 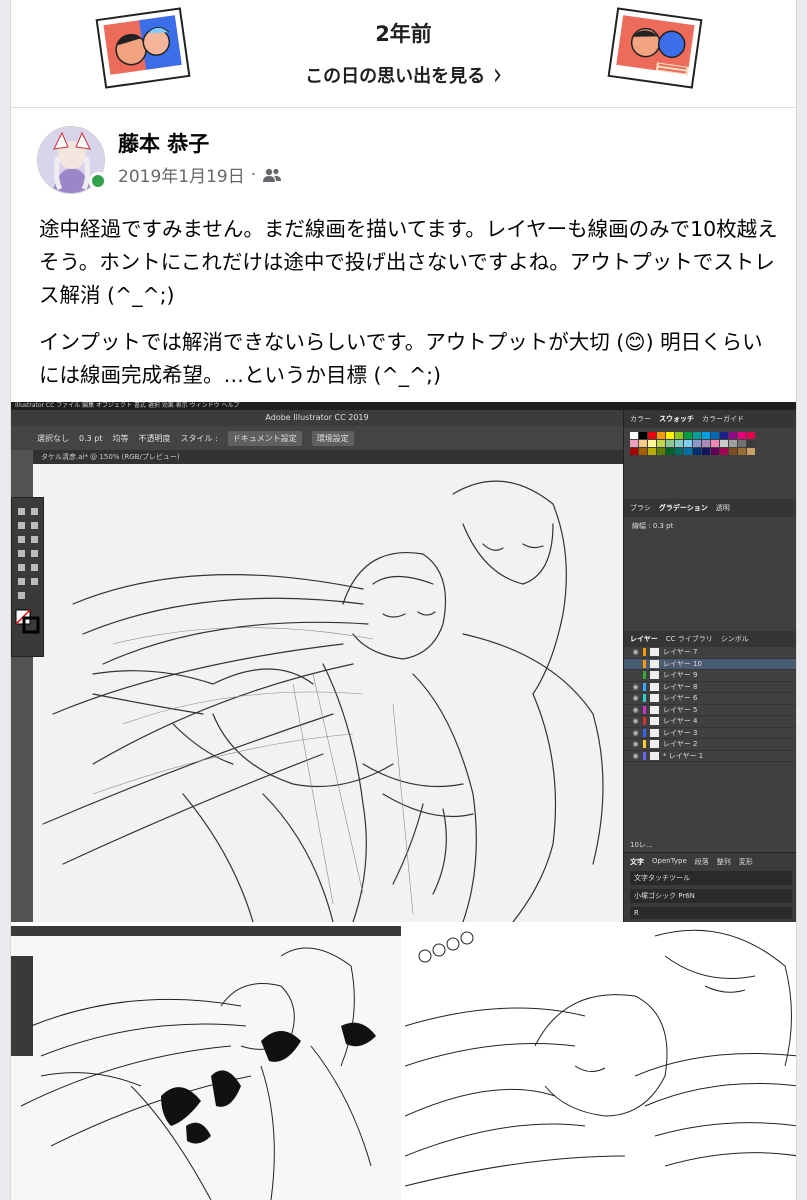 I want to click on ai-stroke-weight: 0.3 pt, so click(x=90, y=438).